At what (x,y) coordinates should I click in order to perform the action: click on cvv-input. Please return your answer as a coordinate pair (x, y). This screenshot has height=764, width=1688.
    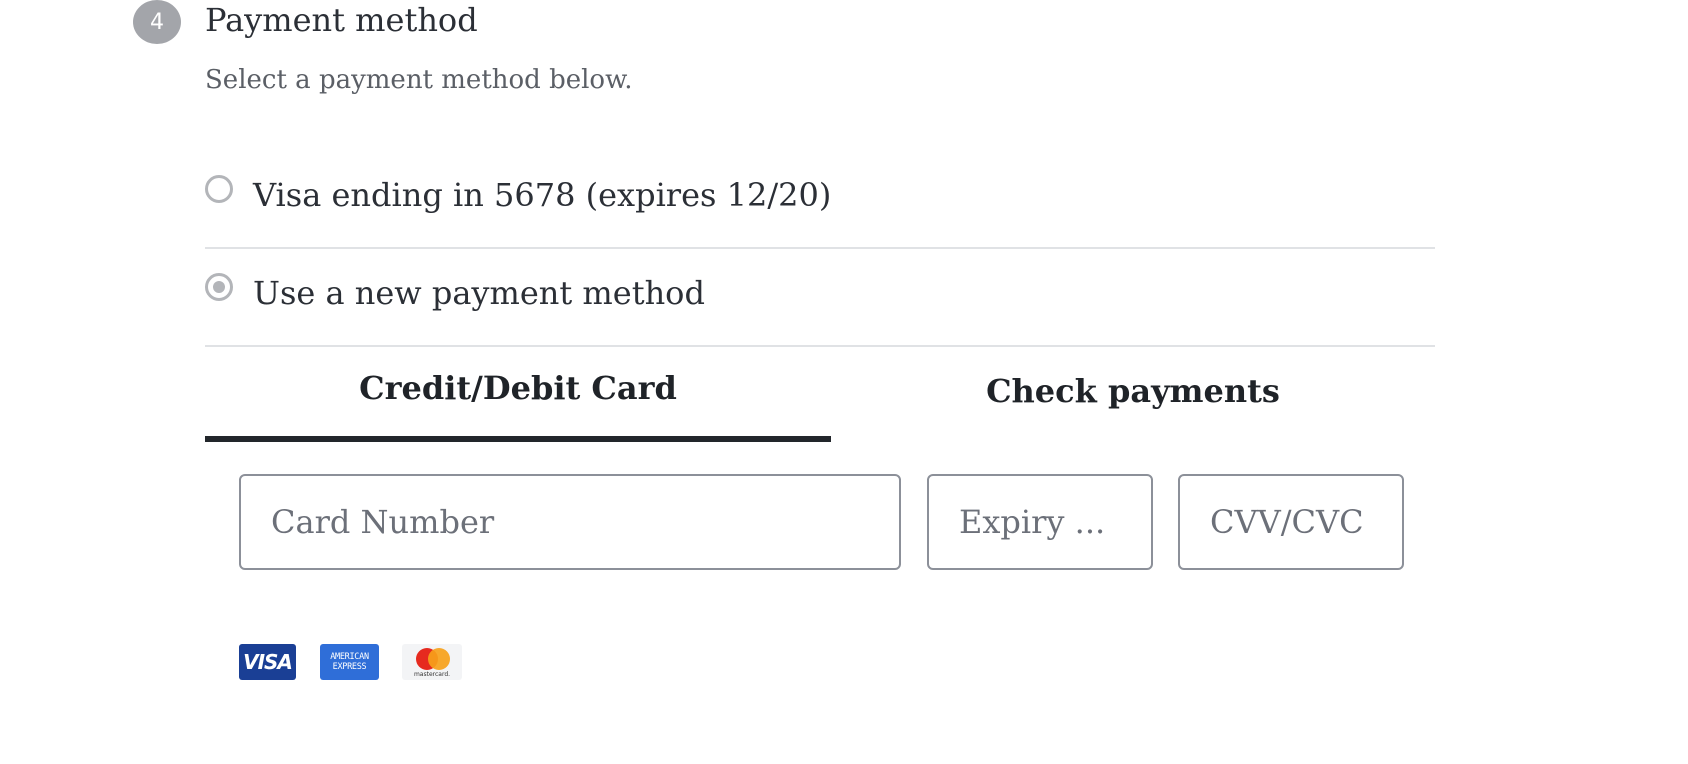
    Looking at the image, I should click on (1291, 522).